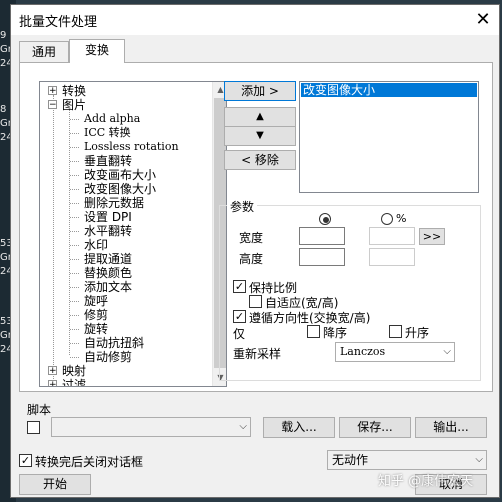 The height and width of the screenshot is (502, 502). Describe the element at coordinates (3, 109) in the screenshot. I see `desktop-text: 8` at that location.